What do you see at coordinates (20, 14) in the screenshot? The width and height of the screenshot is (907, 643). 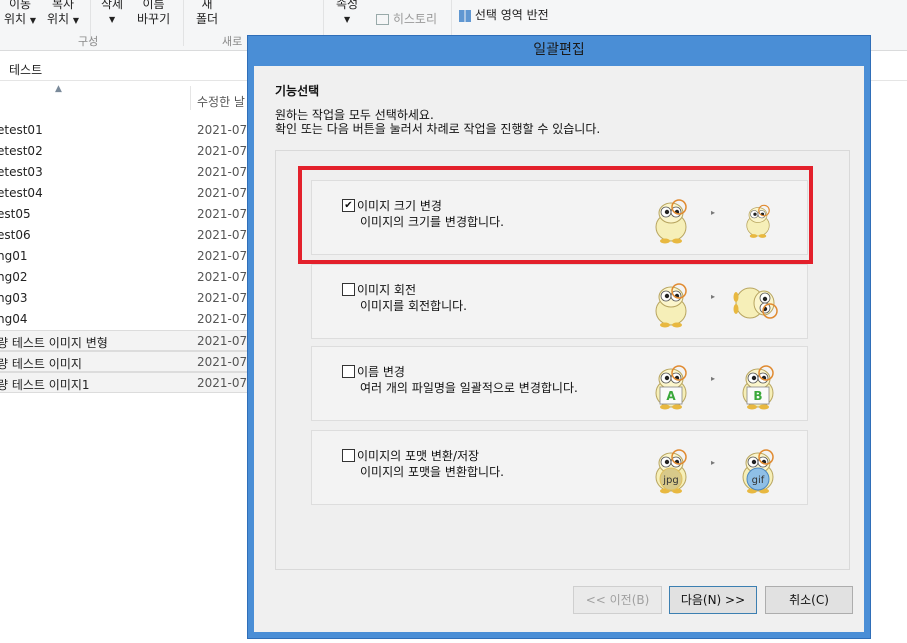 I see `move-to-button: 이동 위치 ▼` at bounding box center [20, 14].